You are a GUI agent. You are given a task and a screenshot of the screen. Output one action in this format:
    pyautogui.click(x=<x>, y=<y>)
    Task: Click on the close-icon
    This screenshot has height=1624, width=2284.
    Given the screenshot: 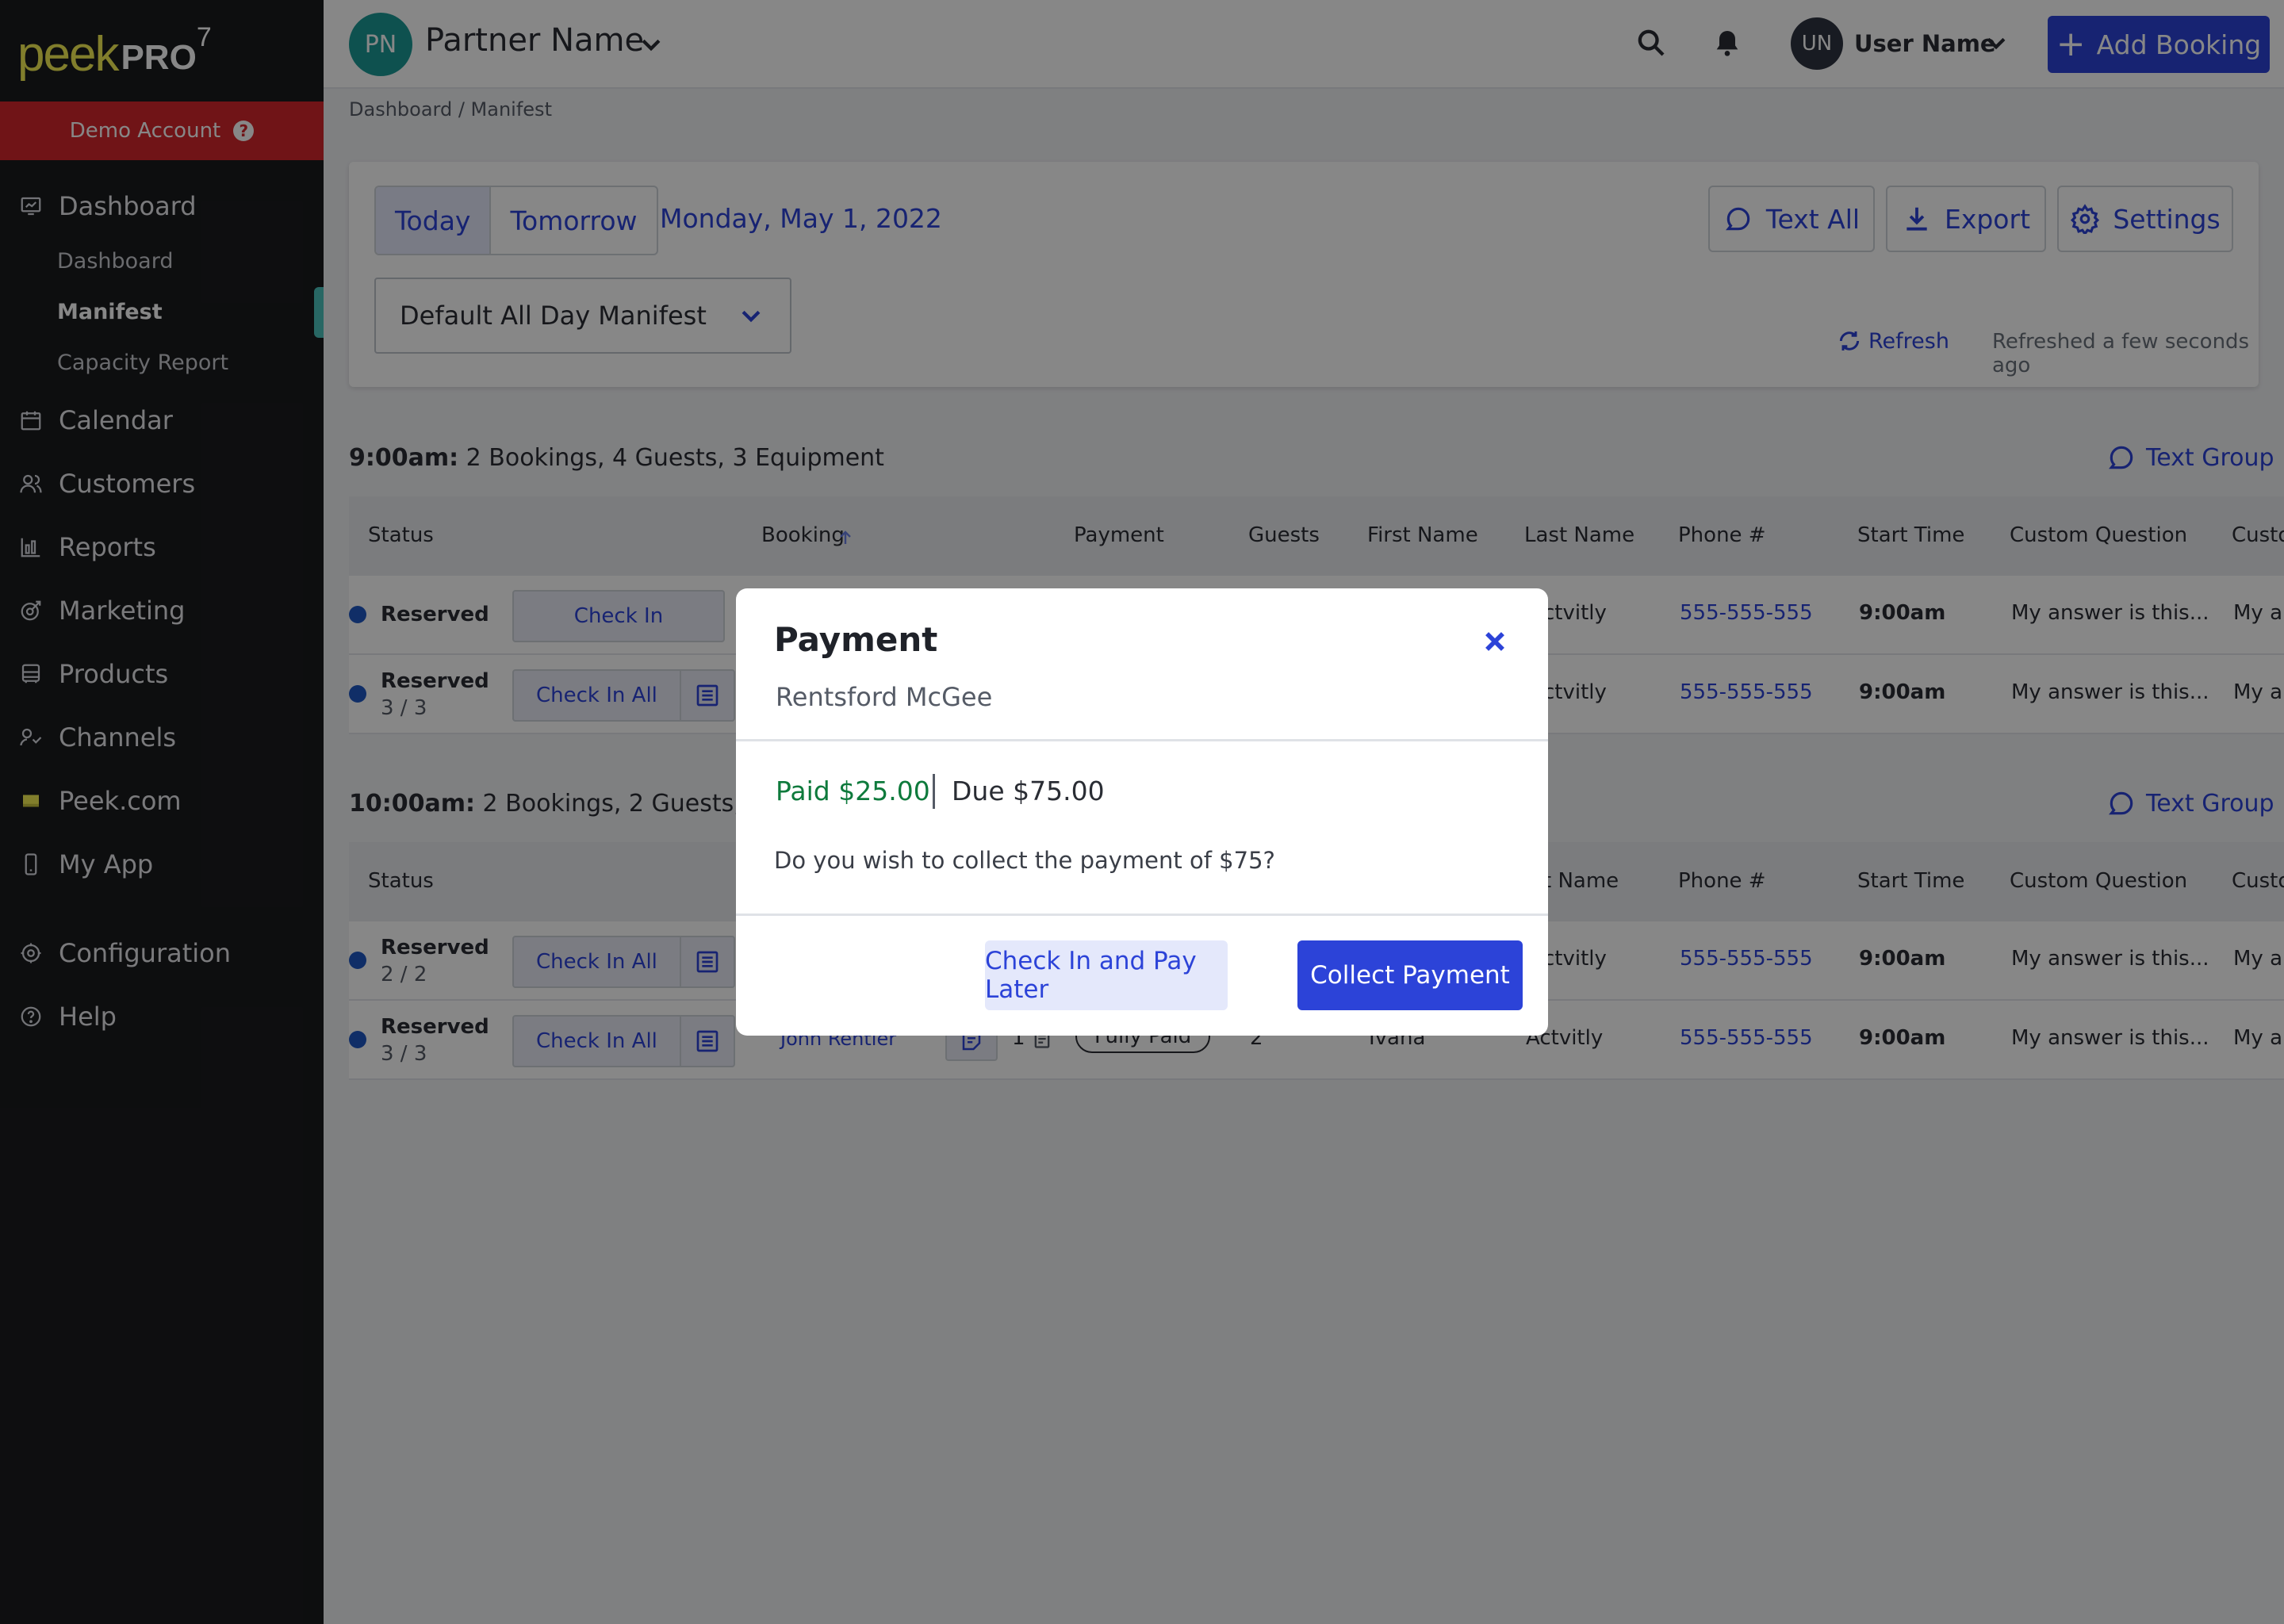 What is the action you would take?
    pyautogui.click(x=1494, y=641)
    